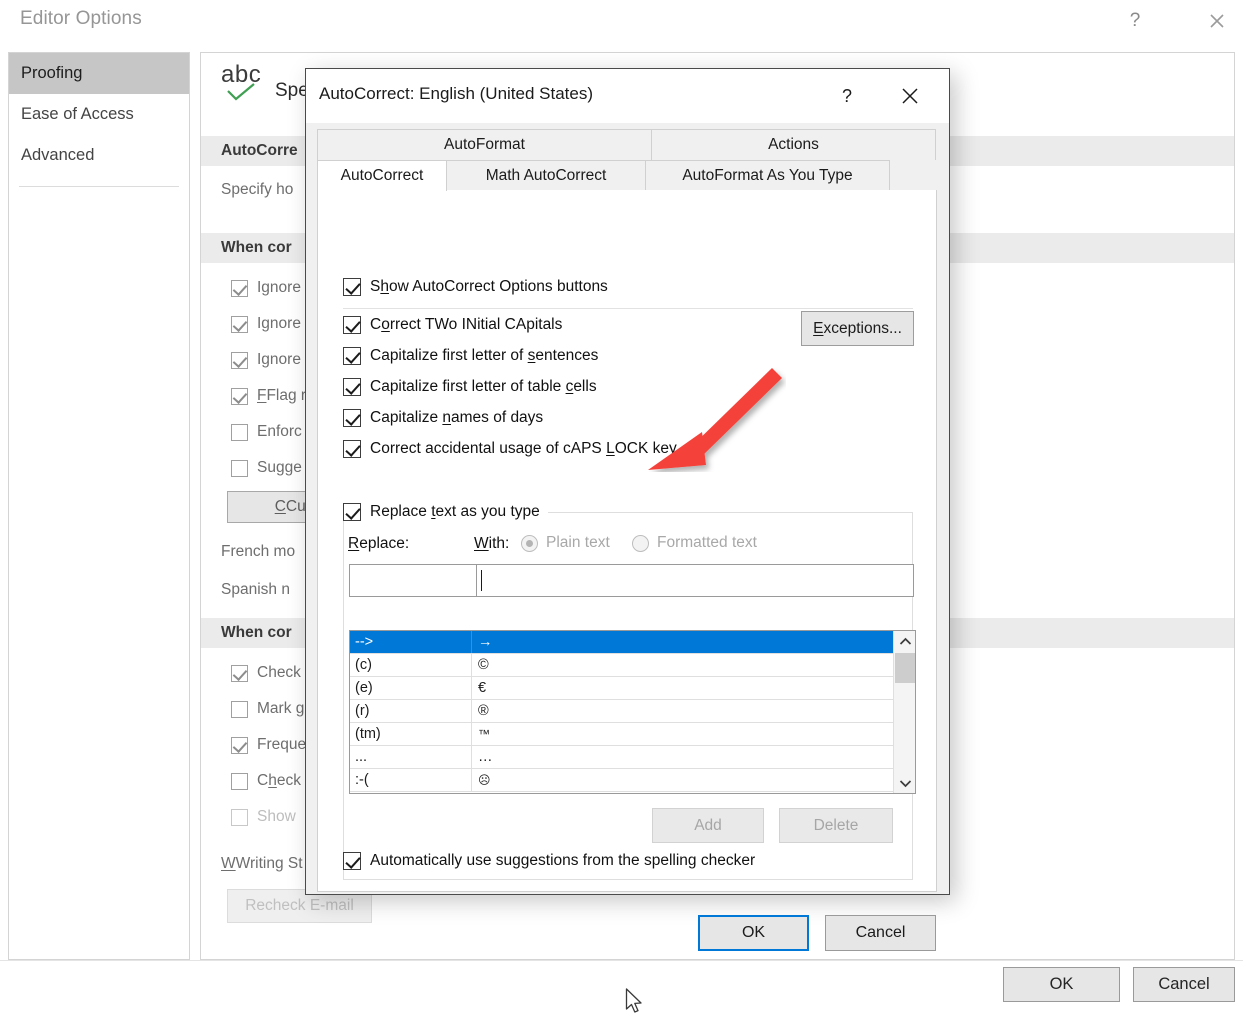  Describe the element at coordinates (99, 155) in the screenshot. I see `sidebar-item-advanced: Advanced` at that location.